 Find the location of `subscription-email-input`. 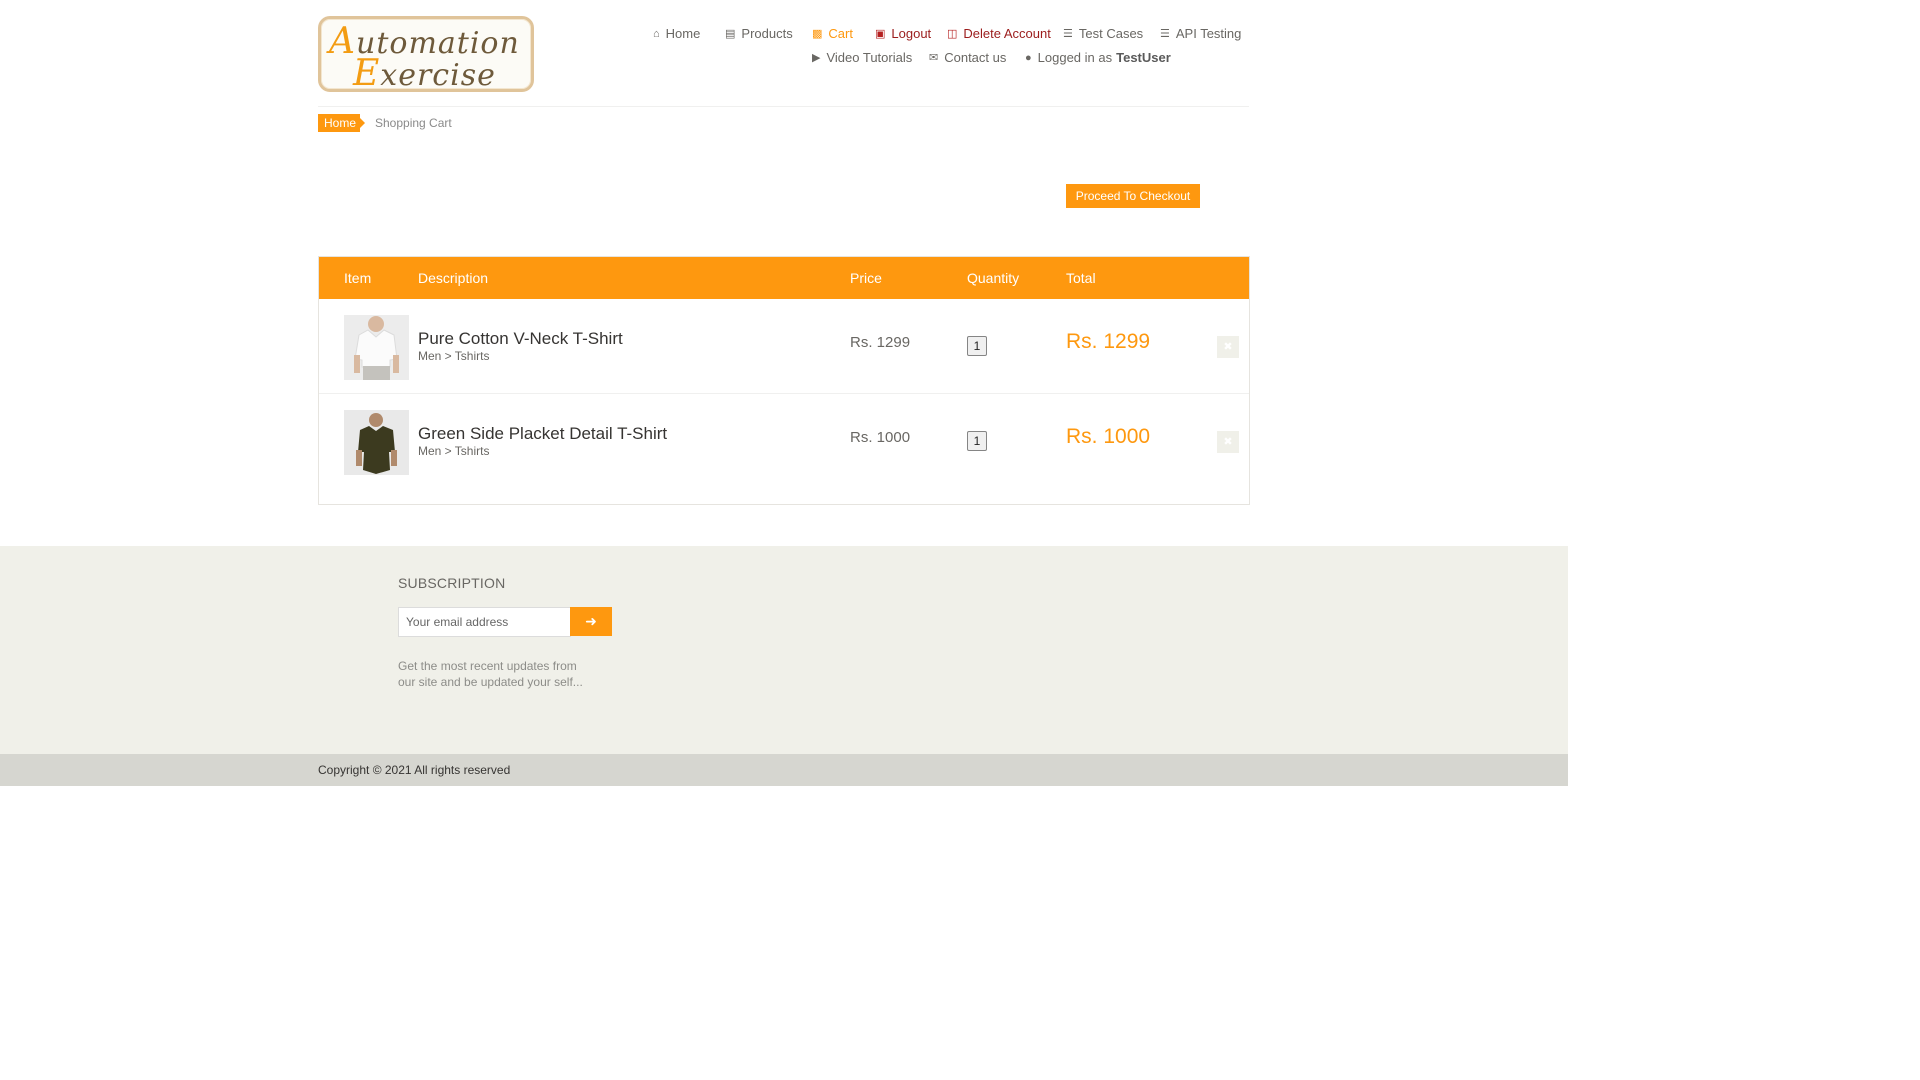

subscription-email-input is located at coordinates (484, 622).